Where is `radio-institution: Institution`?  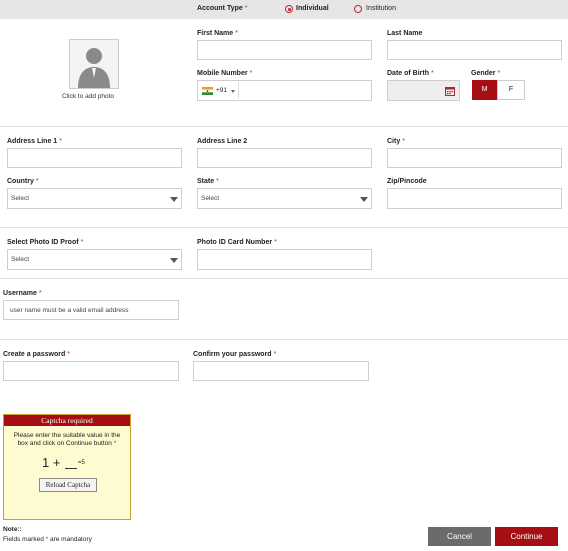
radio-institution: Institution is located at coordinates (379, 9).